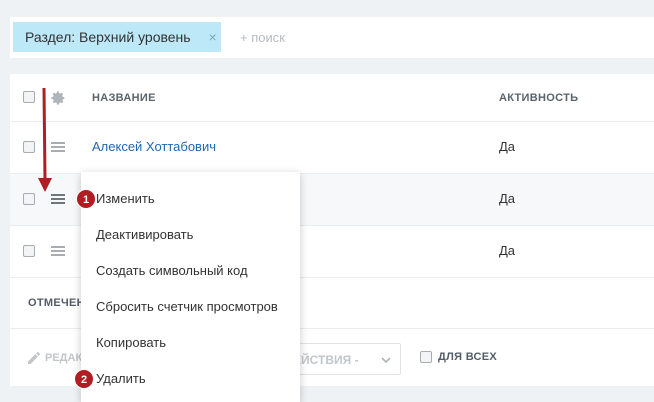 The height and width of the screenshot is (402, 654). Describe the element at coordinates (154, 146) in the screenshot. I see `row-name-link: Алексей Хоттабович` at that location.